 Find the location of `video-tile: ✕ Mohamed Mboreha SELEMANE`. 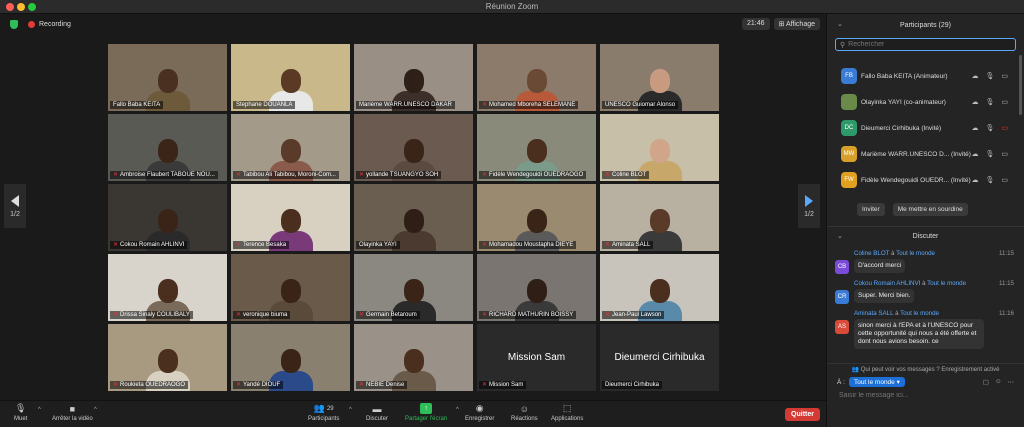

video-tile: ✕ Mohamed Mboreha SELEMANE is located at coordinates (536, 77).